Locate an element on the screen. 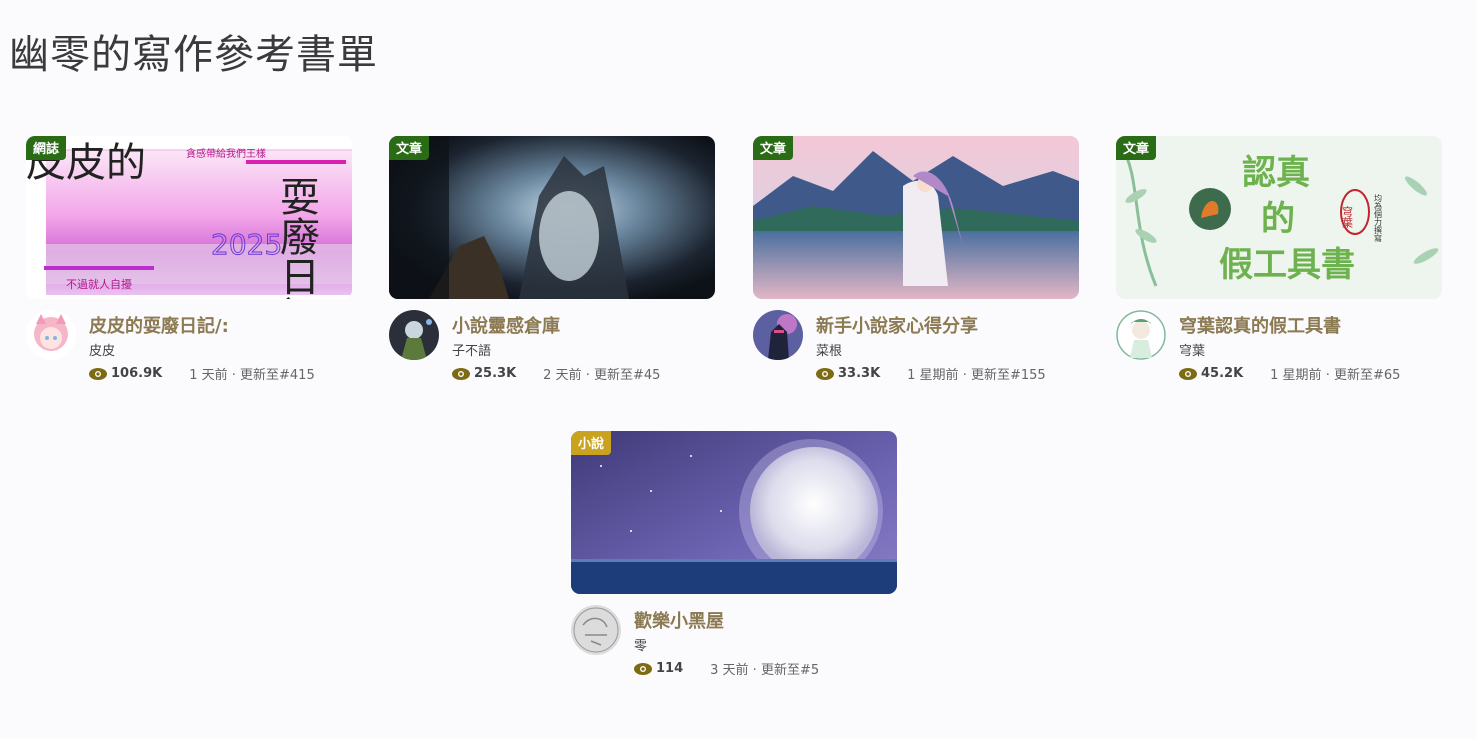 This screenshot has width=1477, height=739. book-stats: 106.9K 1 天前 · 更新至#415 is located at coordinates (202, 373).